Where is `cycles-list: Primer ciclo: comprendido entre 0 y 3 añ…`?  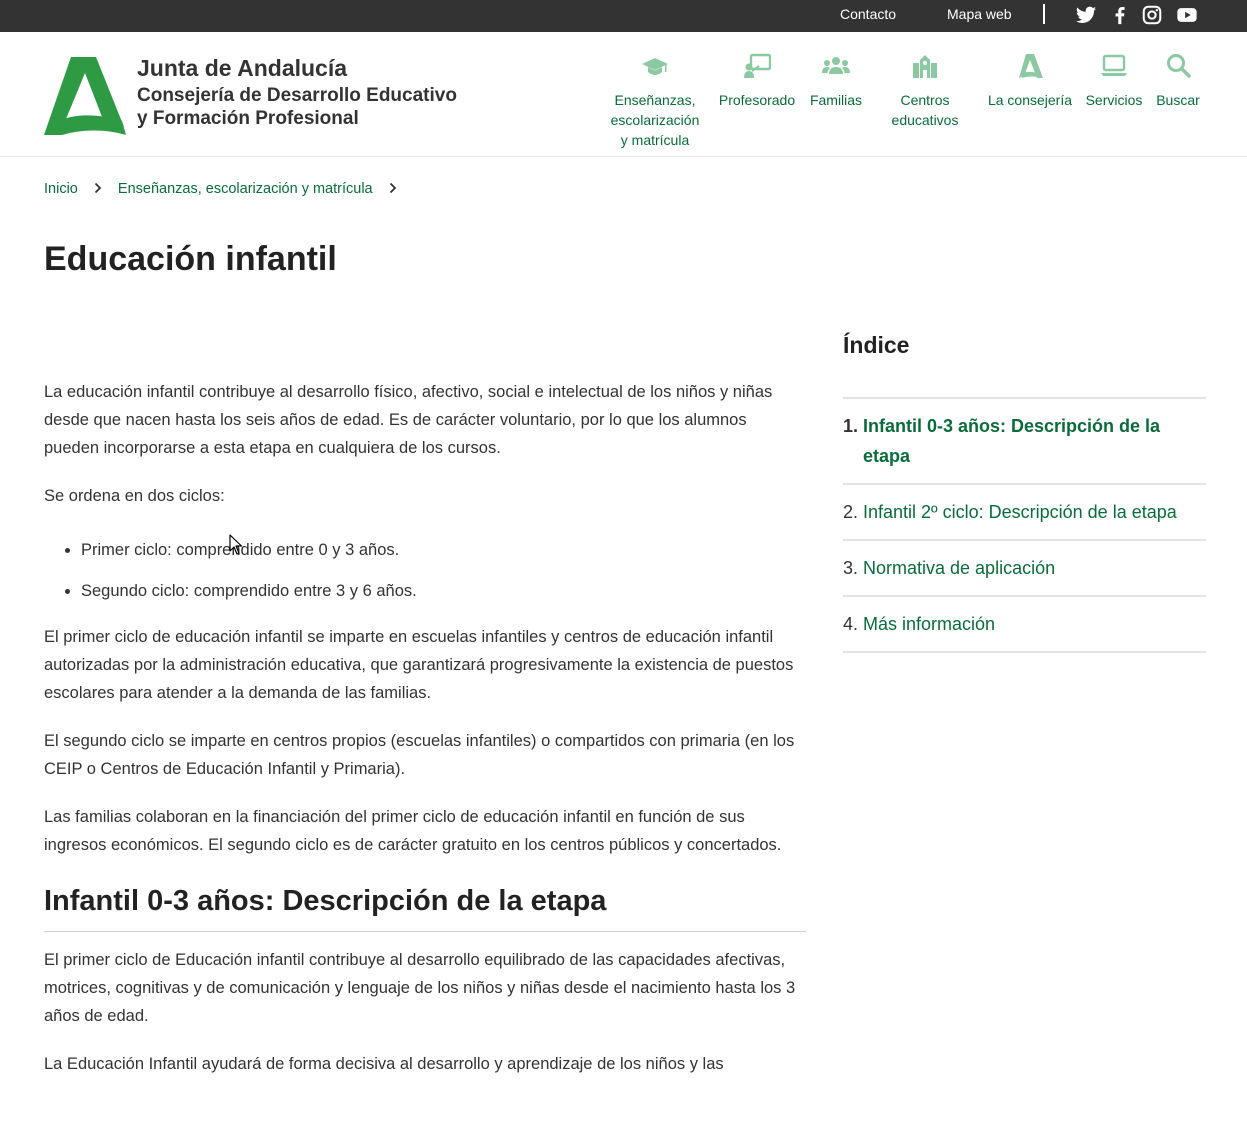 cycles-list: Primer ciclo: comprendido entre 0 y 3 añ… is located at coordinates (425, 570).